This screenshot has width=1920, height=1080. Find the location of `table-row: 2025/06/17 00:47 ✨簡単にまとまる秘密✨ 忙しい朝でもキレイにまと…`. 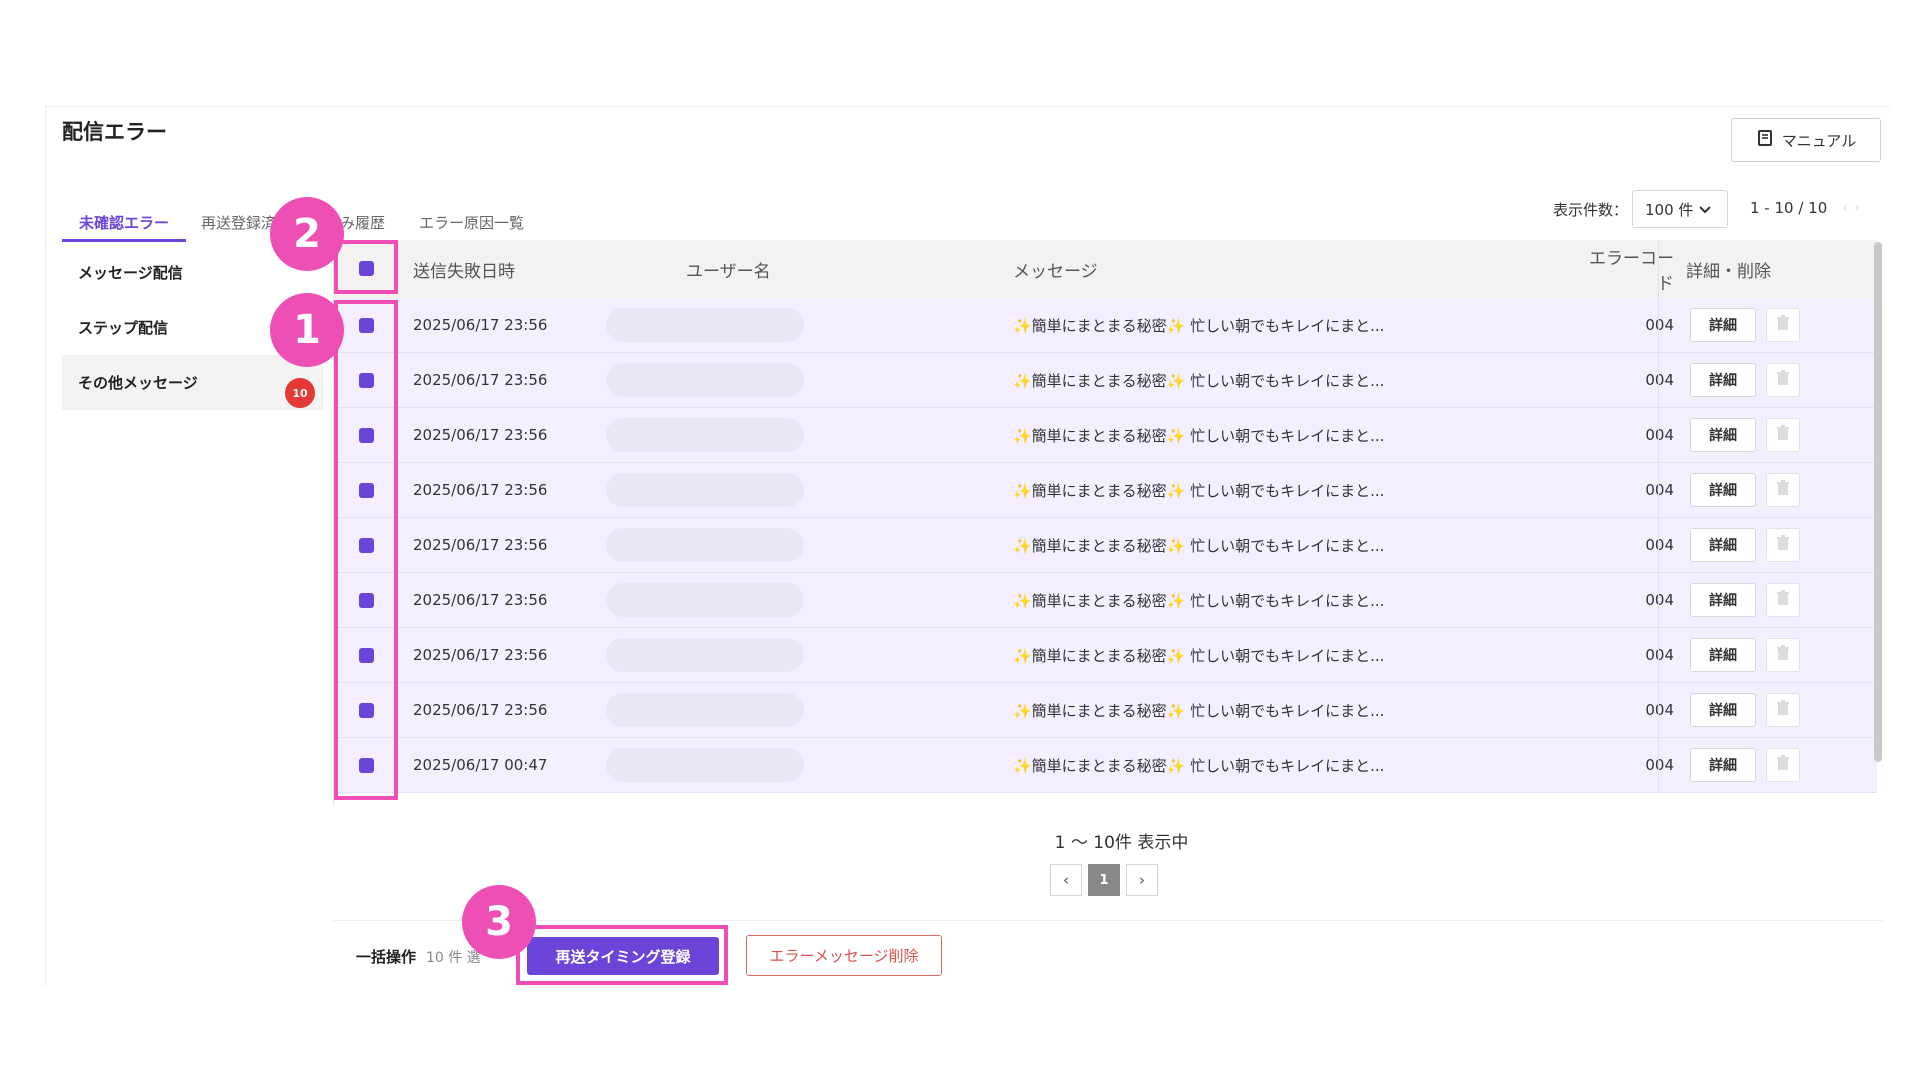

table-row: 2025/06/17 00:47 ✨簡単にまとまる秘密✨ 忙しい朝でもキレイにまと… is located at coordinates (1105, 765).